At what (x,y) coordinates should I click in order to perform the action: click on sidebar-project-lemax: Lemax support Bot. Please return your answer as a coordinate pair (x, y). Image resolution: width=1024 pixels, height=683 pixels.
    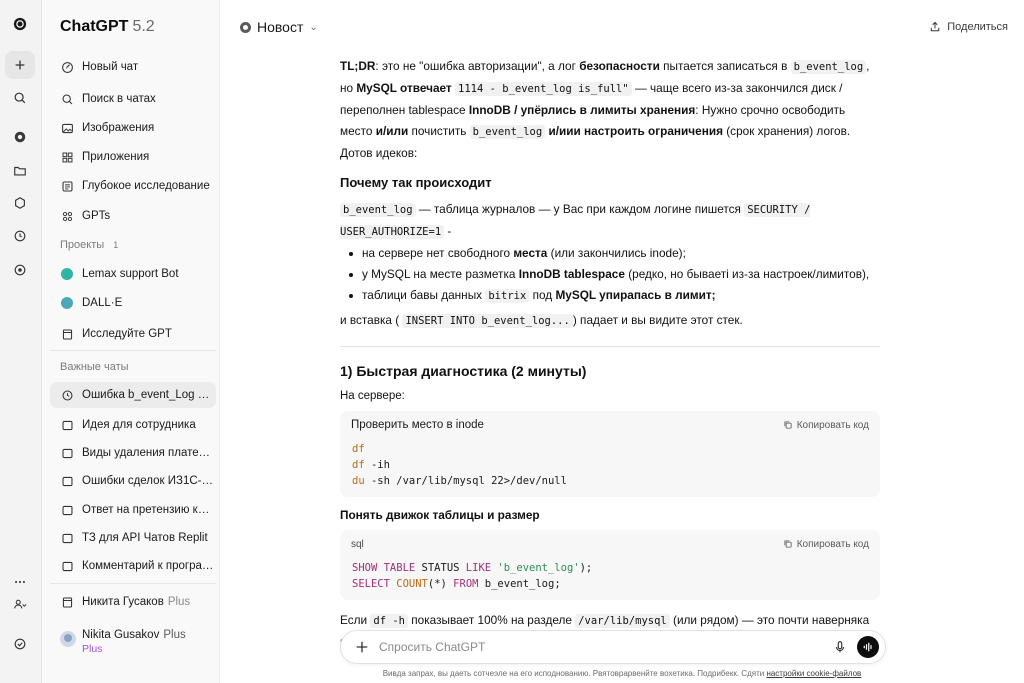
    Looking at the image, I should click on (133, 274).